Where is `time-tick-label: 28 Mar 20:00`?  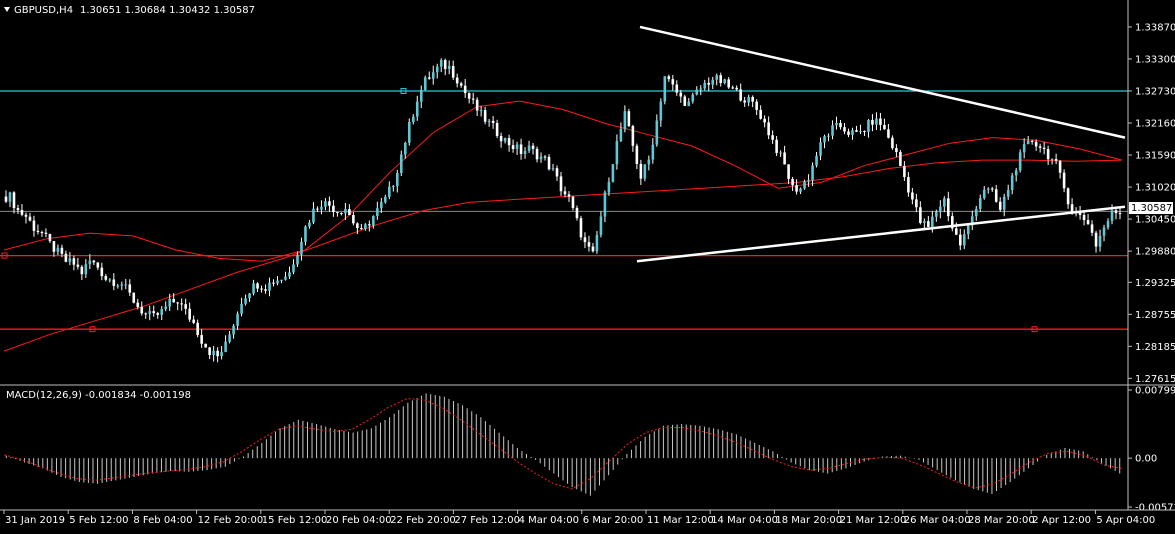 time-tick-label: 28 Mar 20:00 is located at coordinates (1001, 520).